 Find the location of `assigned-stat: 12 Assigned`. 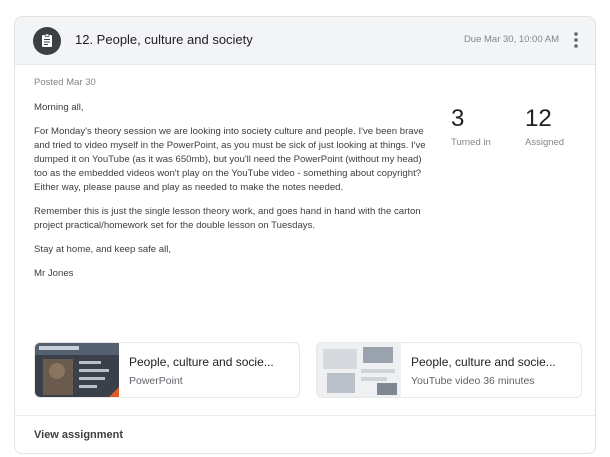

assigned-stat: 12 Assigned is located at coordinates (544, 126).